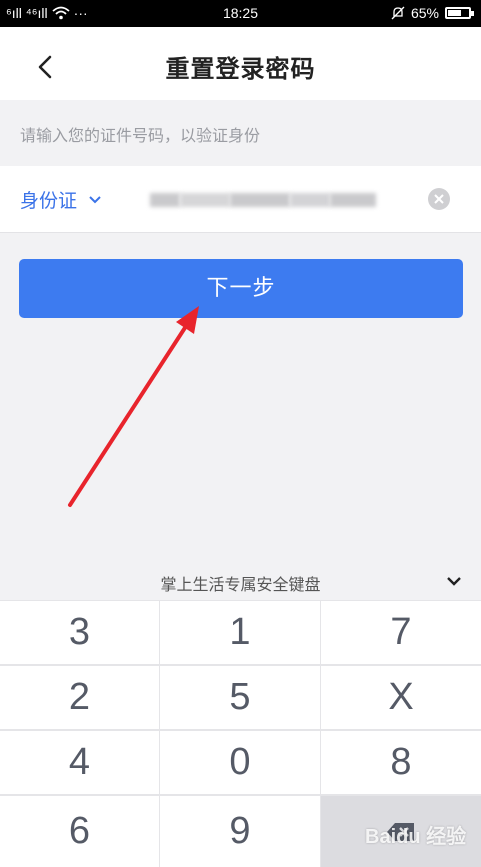  I want to click on keypad-key: 0, so click(240, 762).